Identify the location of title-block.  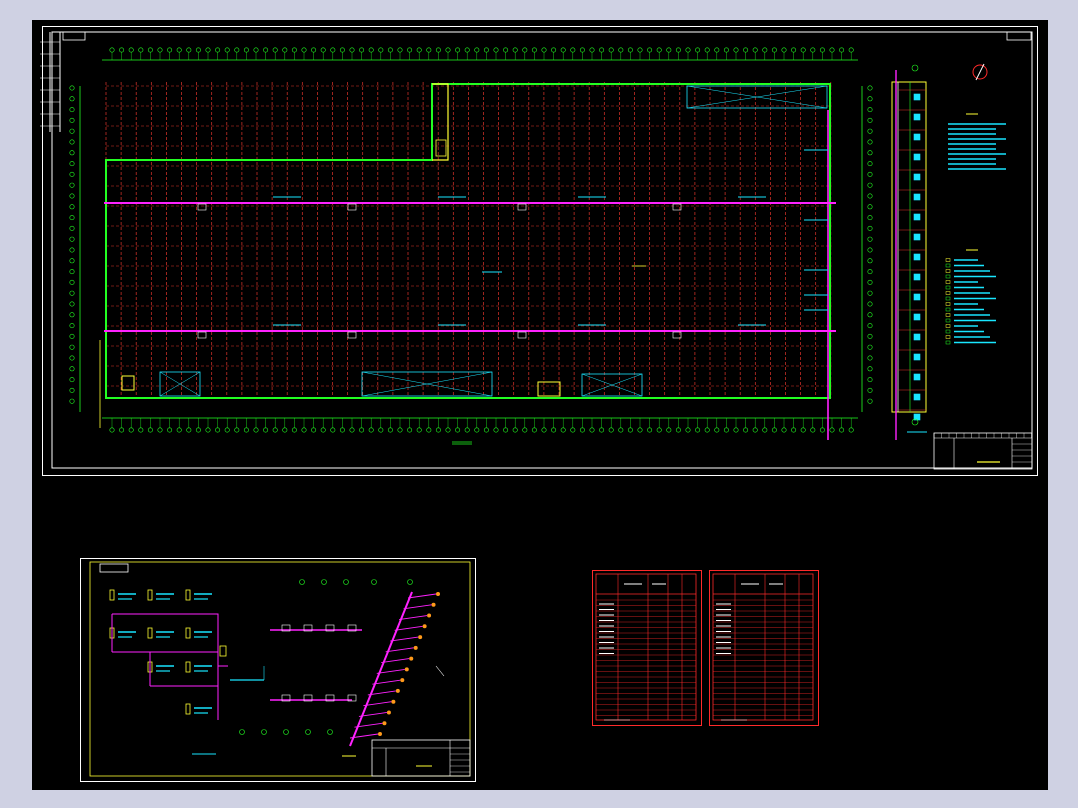
(983, 451).